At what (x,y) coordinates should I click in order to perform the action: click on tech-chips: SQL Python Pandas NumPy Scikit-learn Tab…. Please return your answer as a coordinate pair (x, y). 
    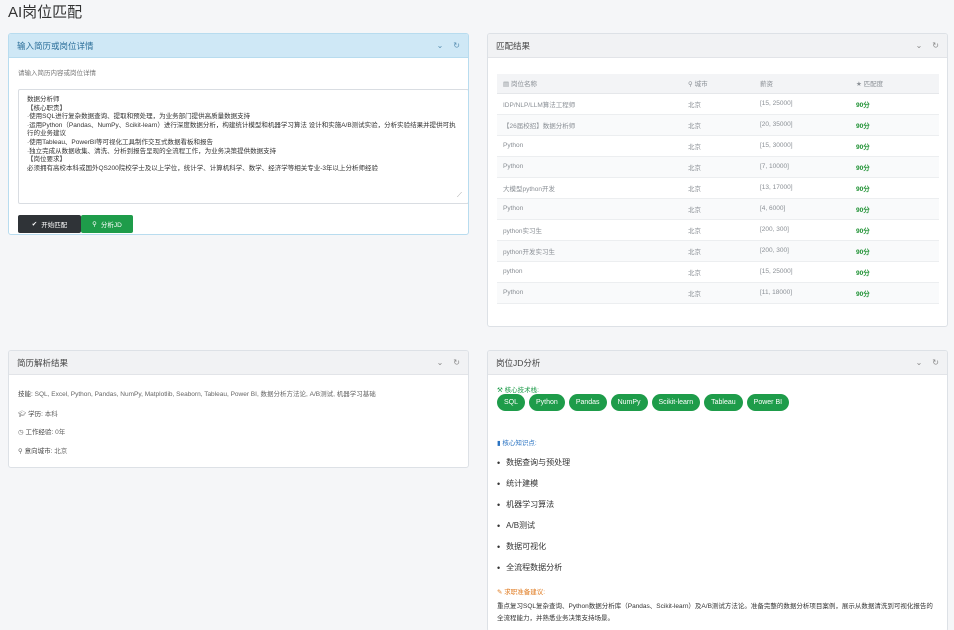
    Looking at the image, I should click on (643, 402).